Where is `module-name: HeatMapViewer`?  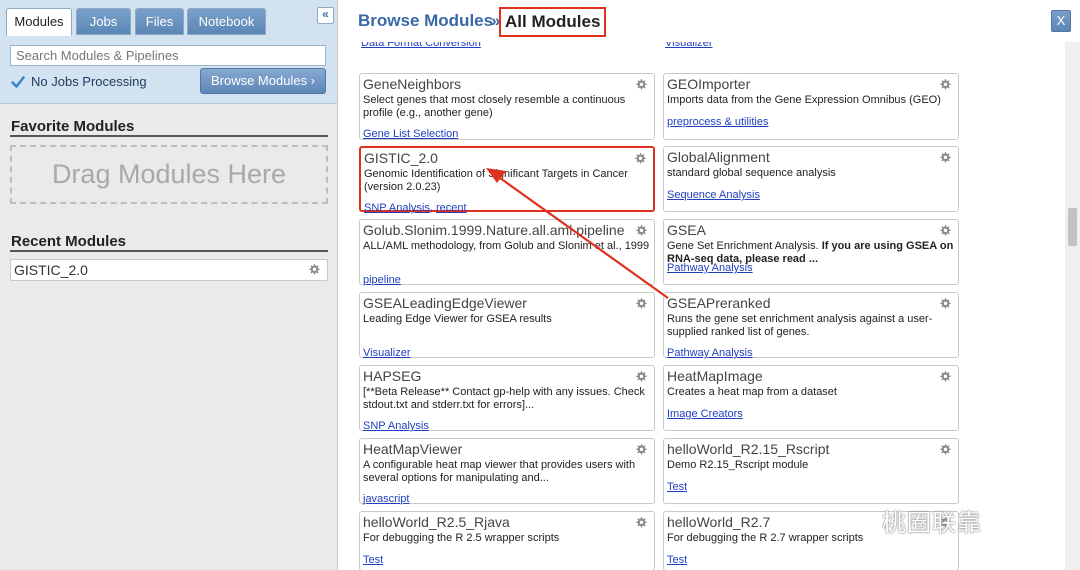 module-name: HeatMapViewer is located at coordinates (494, 449).